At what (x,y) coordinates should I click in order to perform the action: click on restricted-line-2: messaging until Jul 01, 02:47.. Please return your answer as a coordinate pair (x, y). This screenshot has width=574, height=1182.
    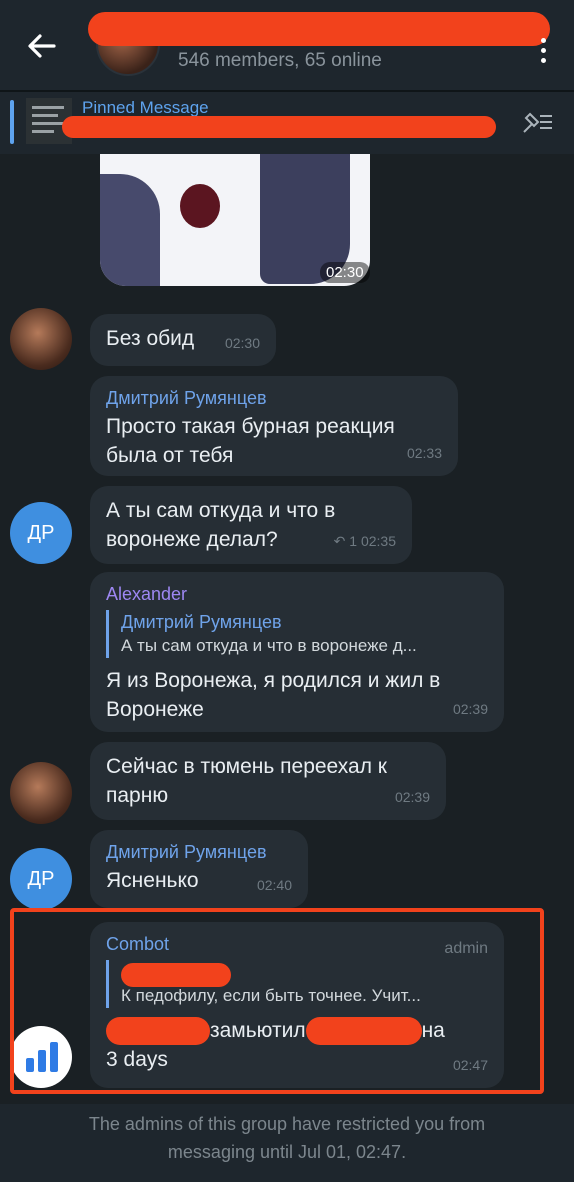
    Looking at the image, I should click on (287, 1152).